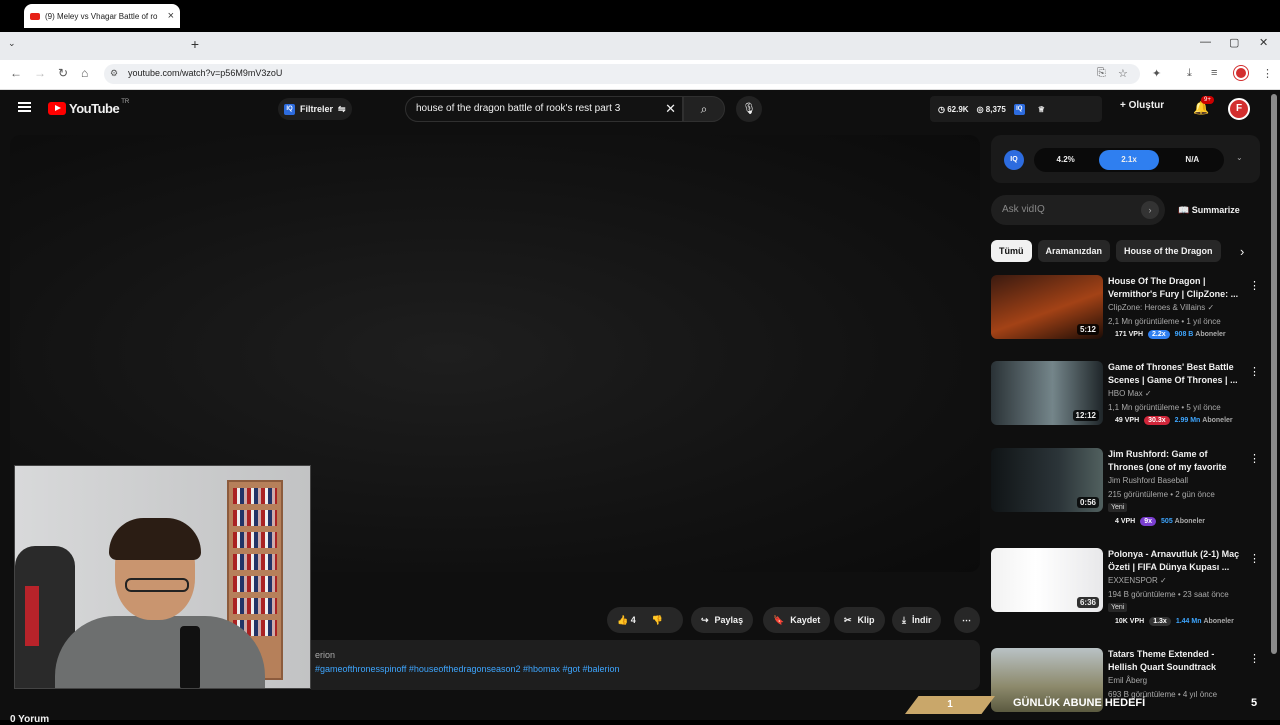 This screenshot has width=1280, height=725. I want to click on new-tab-icon: +, so click(195, 44).